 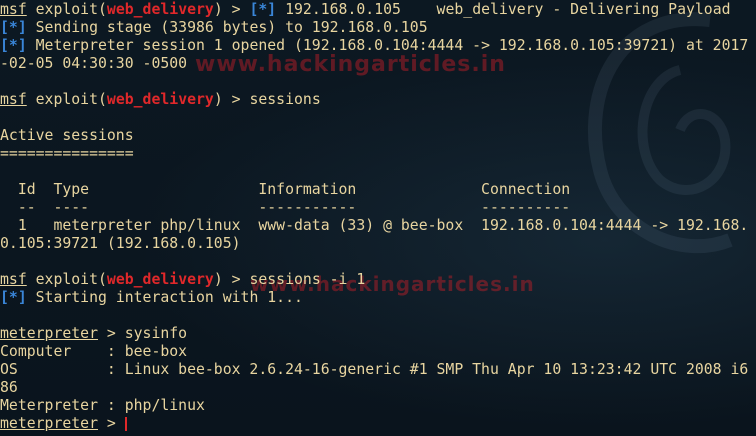 I want to click on output-line-6: msf exploit(web_delivery) > sessions, so click(x=378, y=100).